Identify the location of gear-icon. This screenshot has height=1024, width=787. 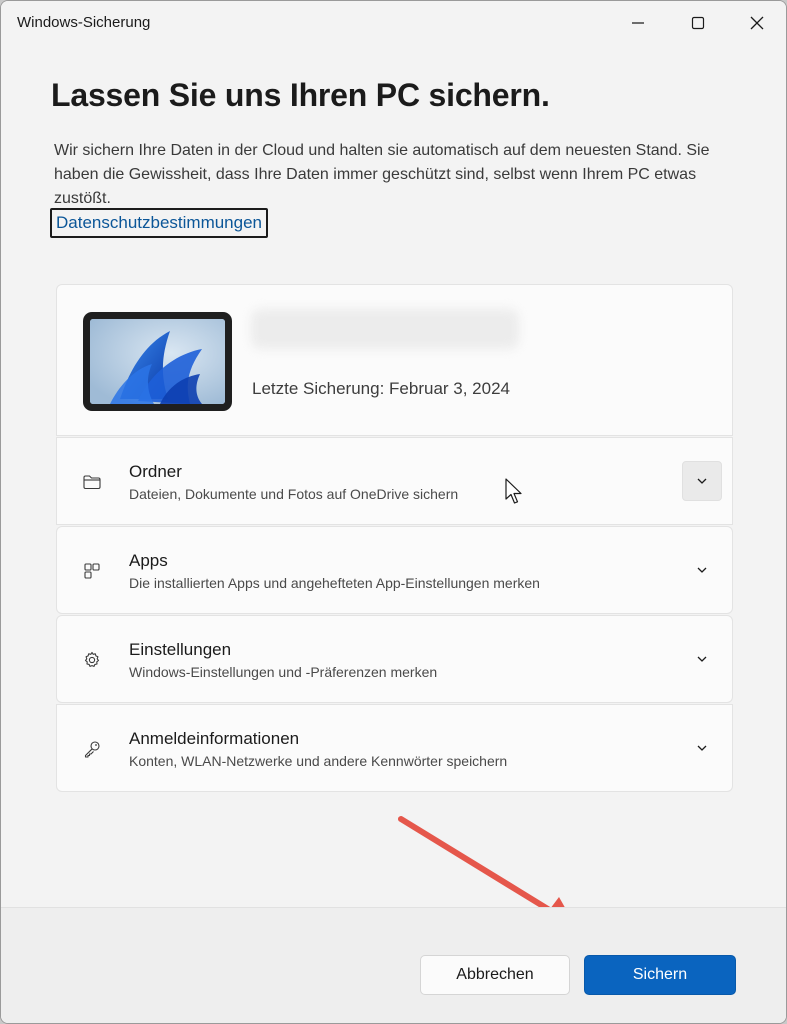
(92, 659).